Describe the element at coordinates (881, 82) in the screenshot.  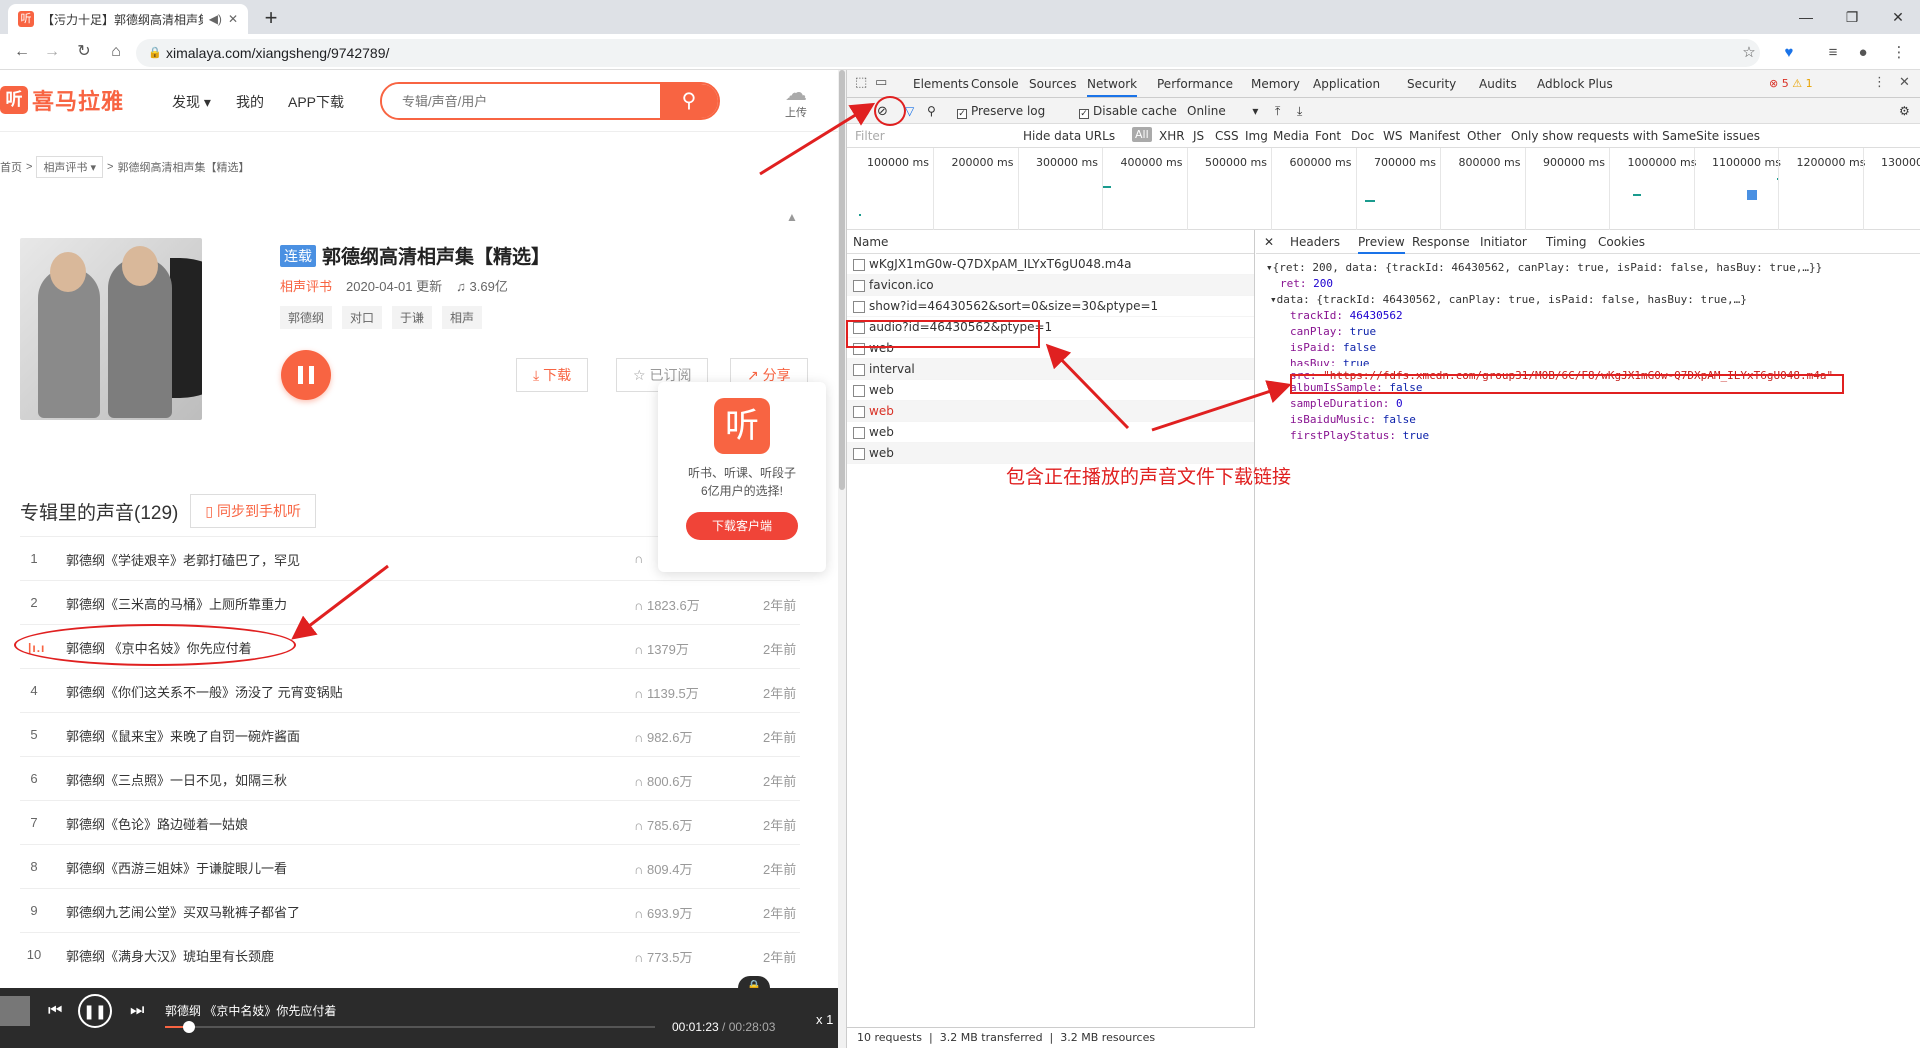
I see `device-toolbar-icon: ▭` at that location.